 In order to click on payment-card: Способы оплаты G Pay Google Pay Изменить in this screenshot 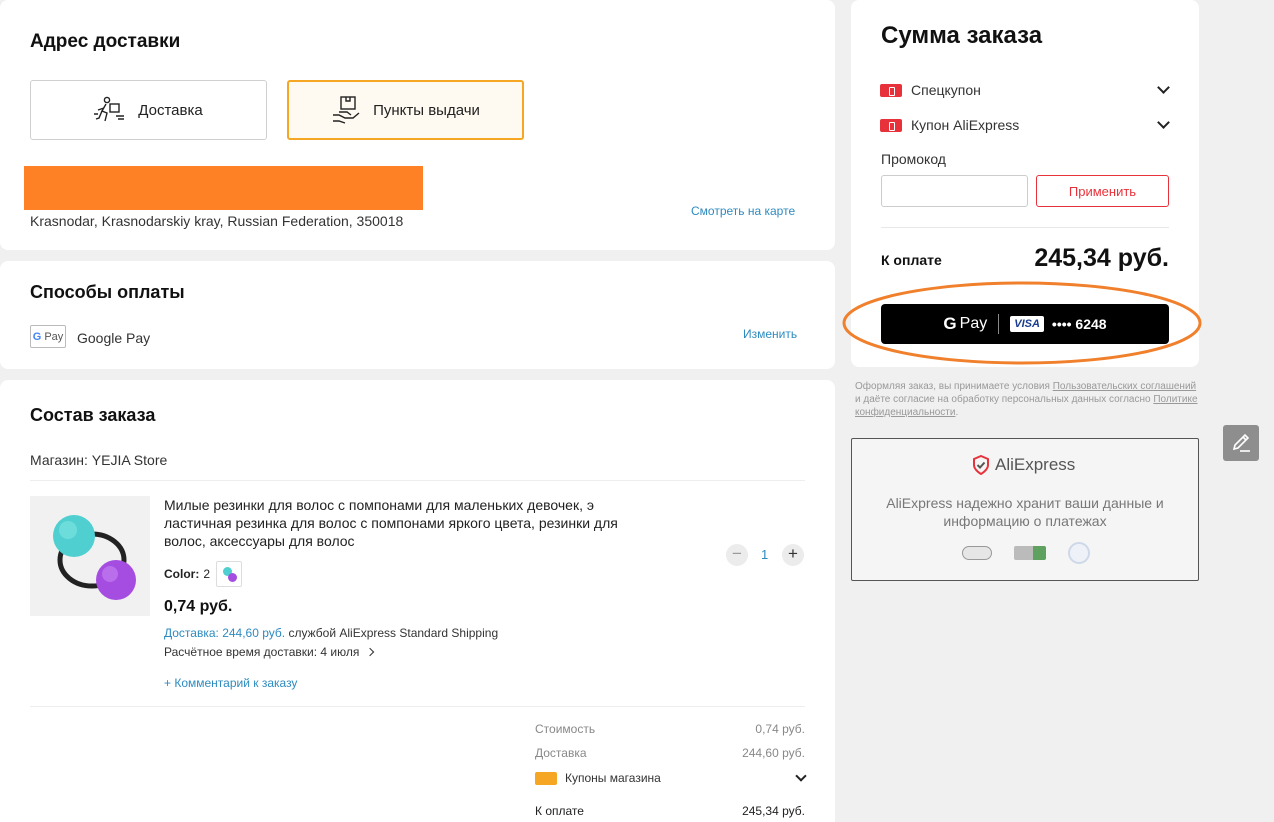, I will do `click(417, 315)`.